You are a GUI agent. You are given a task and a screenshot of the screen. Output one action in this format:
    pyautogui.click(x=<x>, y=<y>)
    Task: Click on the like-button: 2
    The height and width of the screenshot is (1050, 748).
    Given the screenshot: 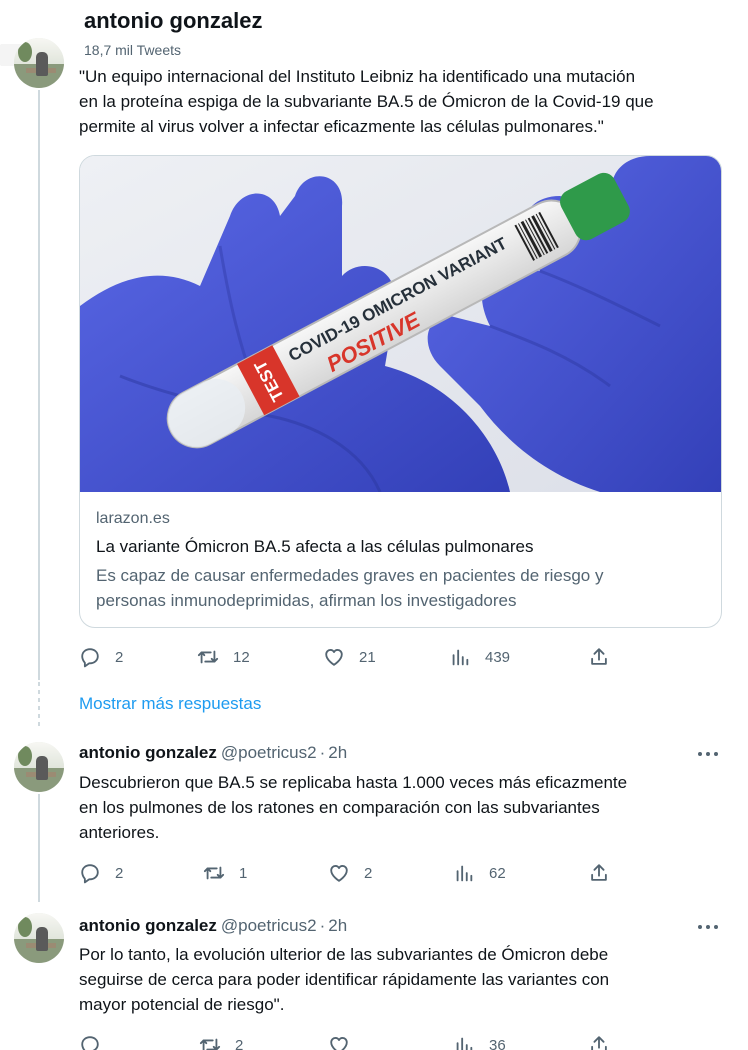 What is the action you would take?
    pyautogui.click(x=350, y=873)
    